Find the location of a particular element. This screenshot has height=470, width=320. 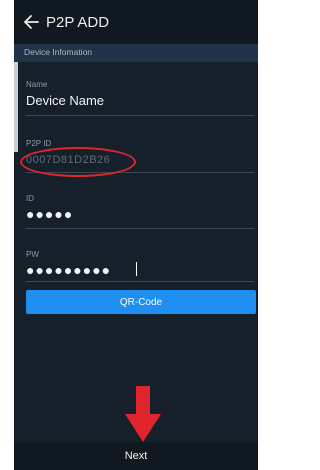

name-label: Name is located at coordinates (37, 84).